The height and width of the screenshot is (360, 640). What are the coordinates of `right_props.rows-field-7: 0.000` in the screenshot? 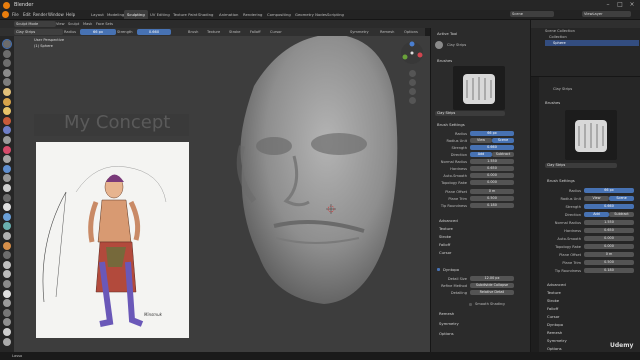 It's located at (609, 246).